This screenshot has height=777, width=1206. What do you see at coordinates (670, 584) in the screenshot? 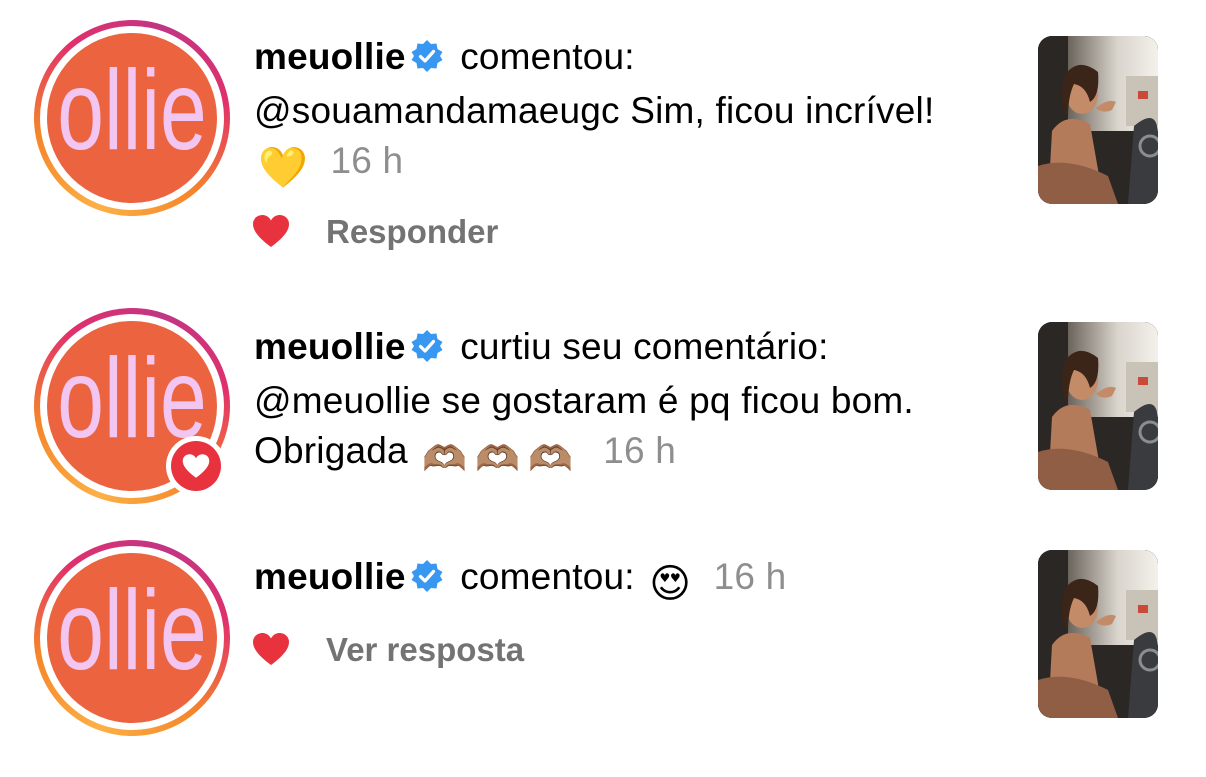
I see `heart-eyes-emoji: 😍` at bounding box center [670, 584].